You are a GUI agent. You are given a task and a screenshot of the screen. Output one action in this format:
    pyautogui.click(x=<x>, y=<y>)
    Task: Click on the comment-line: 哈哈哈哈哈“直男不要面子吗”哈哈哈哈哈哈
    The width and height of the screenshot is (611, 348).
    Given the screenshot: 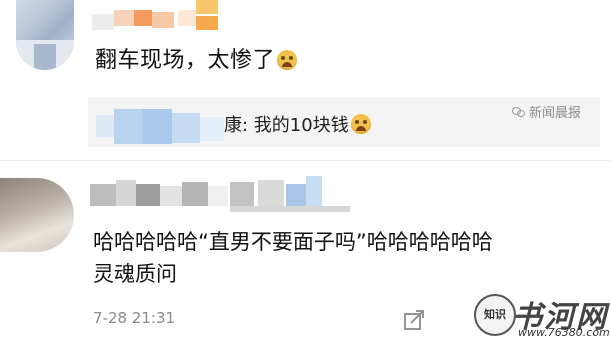 What is the action you would take?
    pyautogui.click(x=293, y=242)
    